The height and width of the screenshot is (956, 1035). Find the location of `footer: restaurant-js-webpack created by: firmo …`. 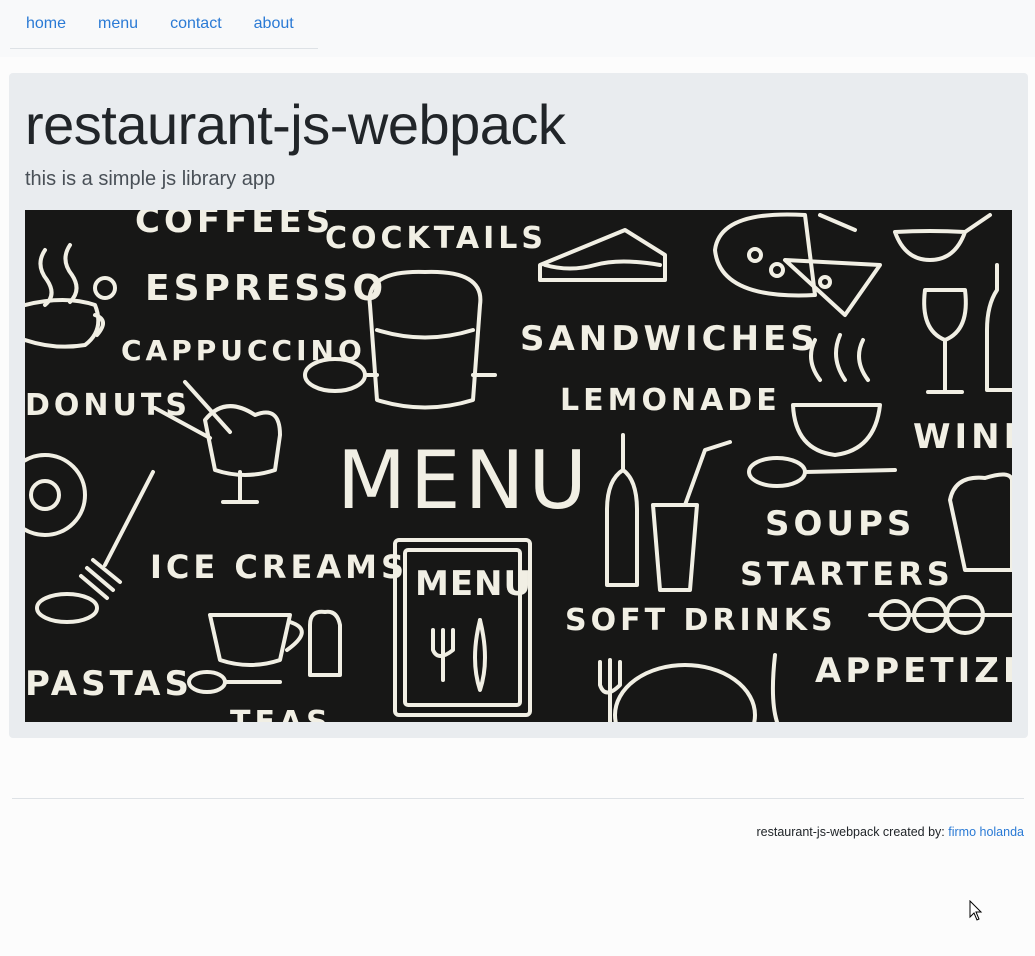

footer: restaurant-js-webpack created by: firmo … is located at coordinates (890, 832).